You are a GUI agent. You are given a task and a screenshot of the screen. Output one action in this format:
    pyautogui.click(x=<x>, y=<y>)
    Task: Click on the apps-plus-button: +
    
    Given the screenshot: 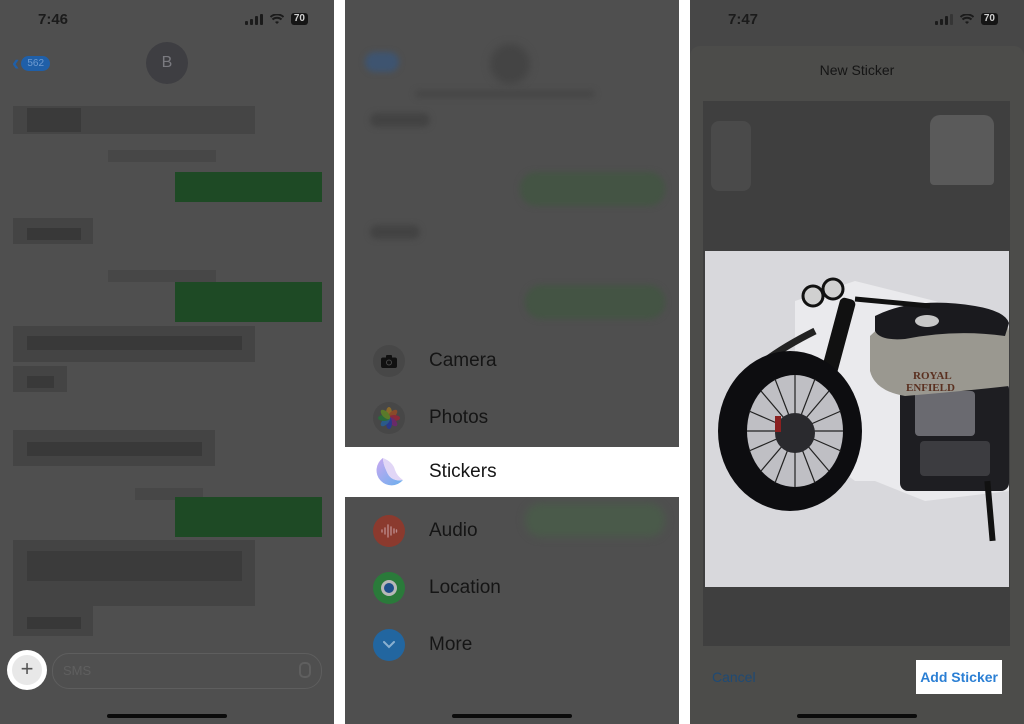 What is the action you would take?
    pyautogui.click(x=27, y=670)
    